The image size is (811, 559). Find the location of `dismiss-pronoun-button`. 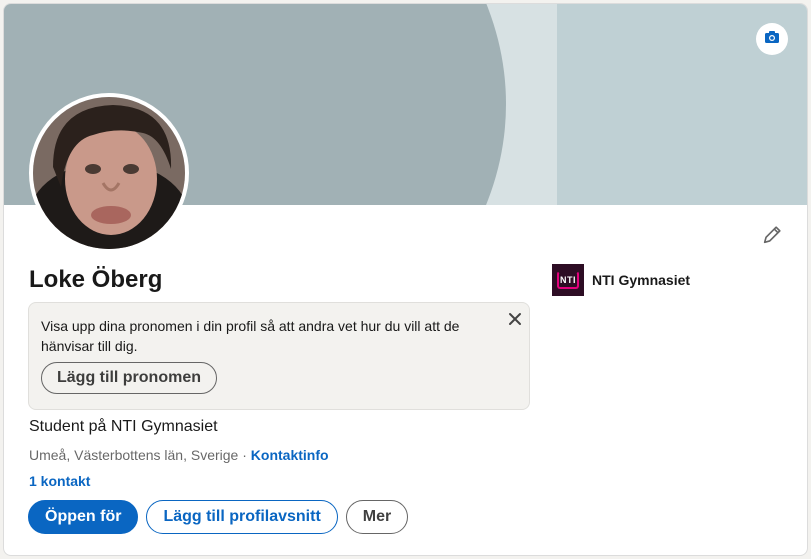

dismiss-pronoun-button is located at coordinates (515, 321).